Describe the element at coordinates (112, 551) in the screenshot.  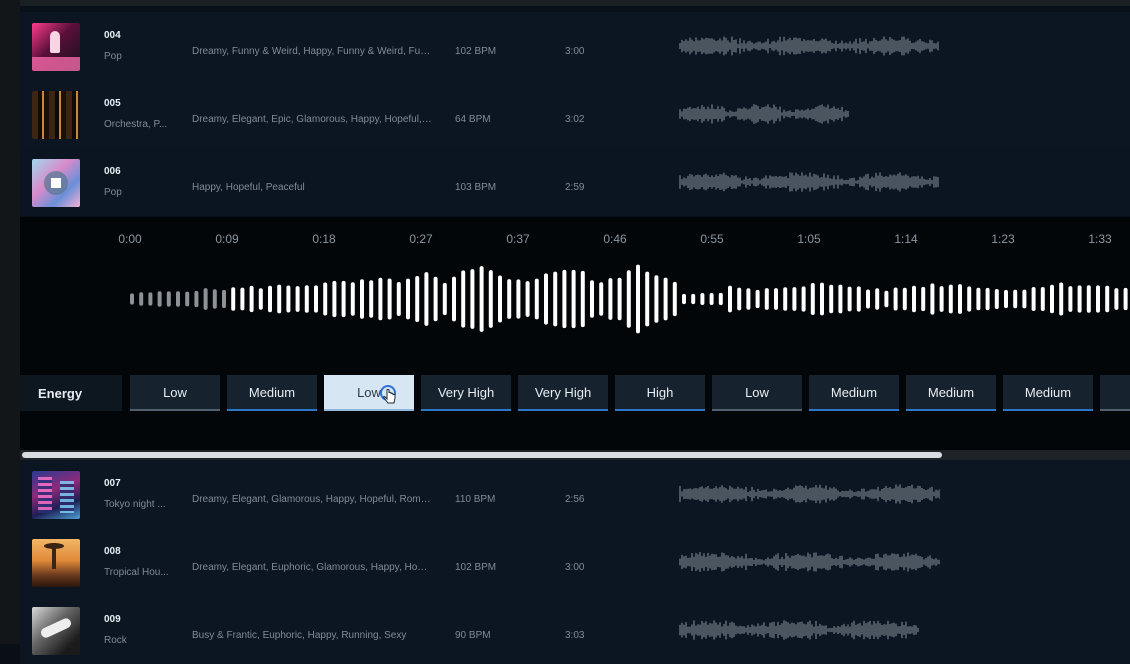
I see `track-number: 008` at that location.